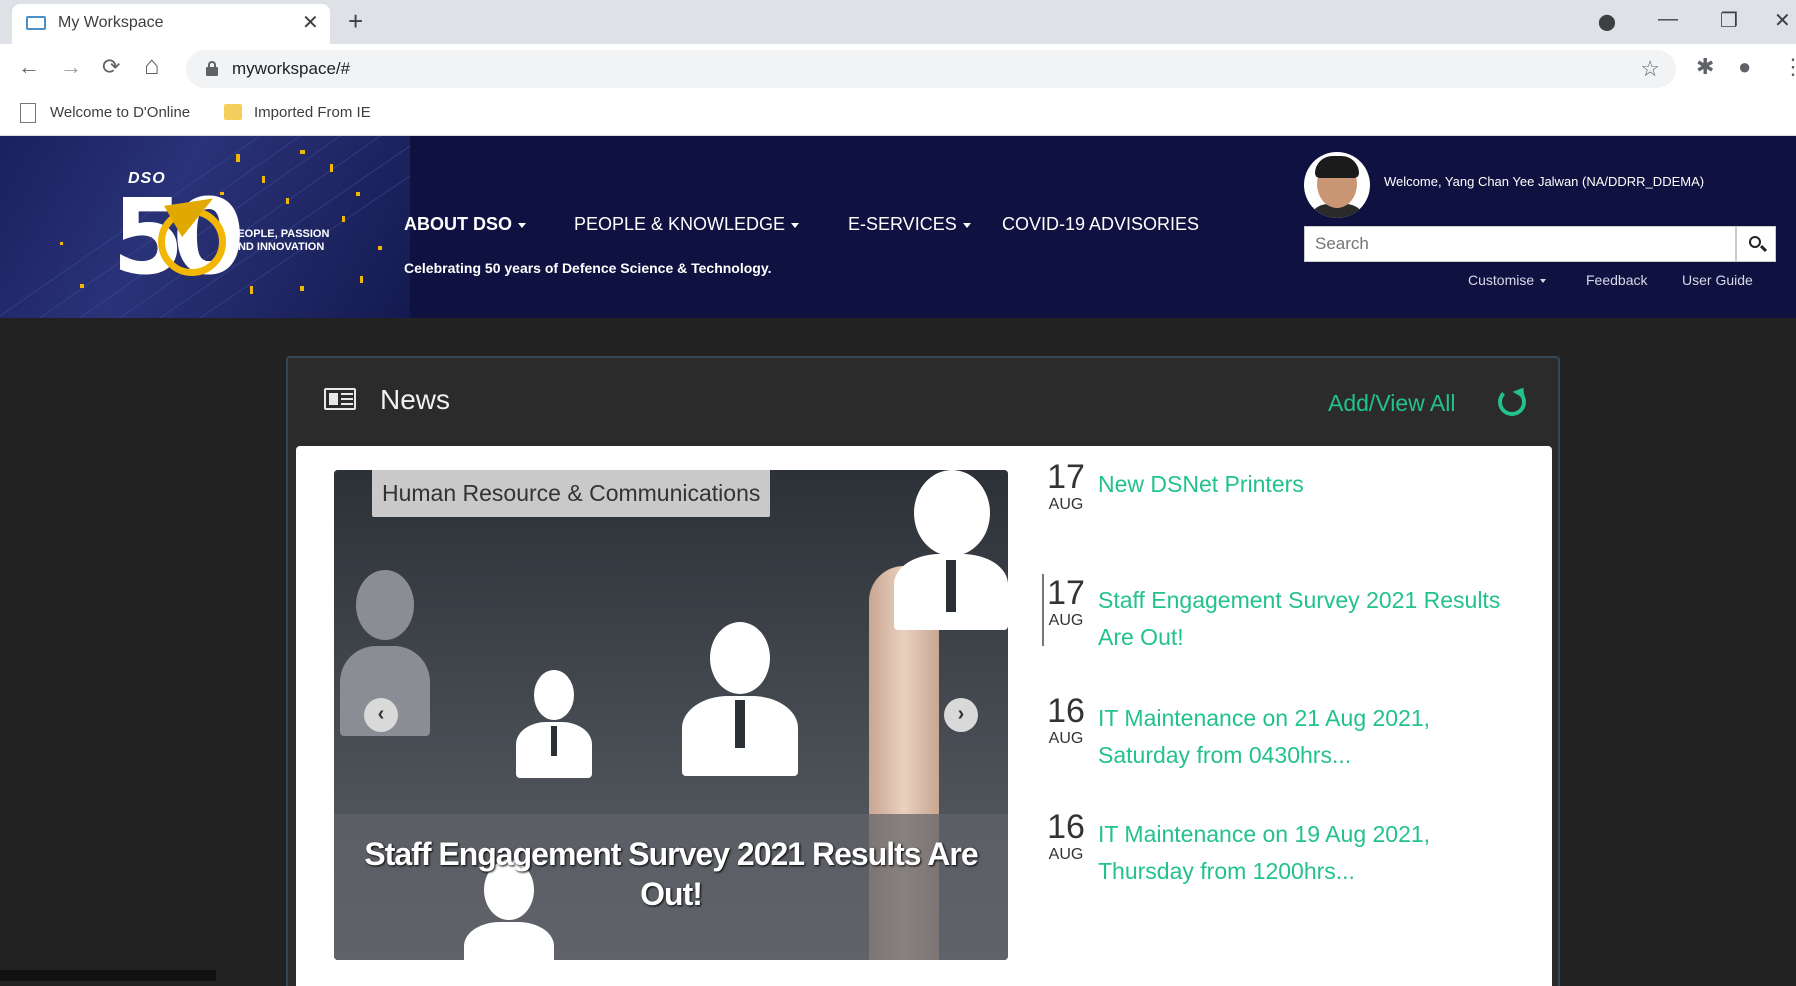  Describe the element at coordinates (291, 69) in the screenshot. I see `address-url: myworkspace/#` at that location.